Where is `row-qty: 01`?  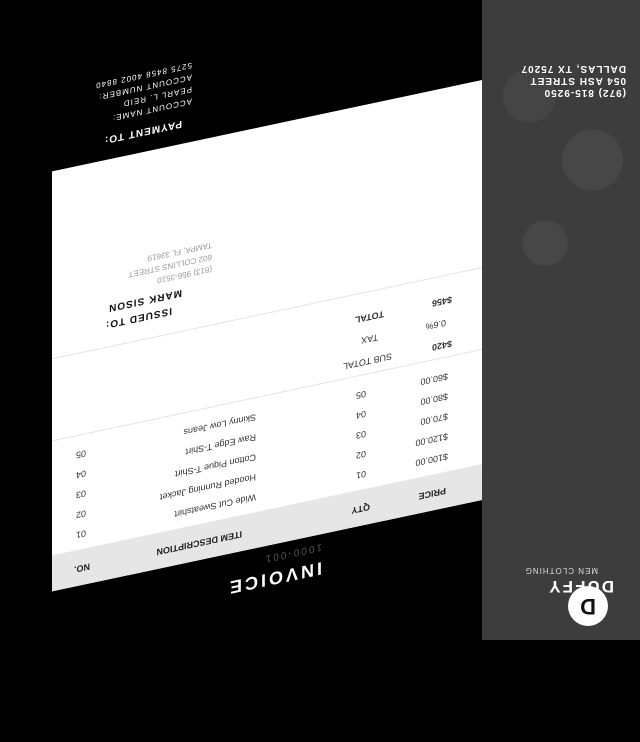
row-qty: 01 is located at coordinates (360, 474).